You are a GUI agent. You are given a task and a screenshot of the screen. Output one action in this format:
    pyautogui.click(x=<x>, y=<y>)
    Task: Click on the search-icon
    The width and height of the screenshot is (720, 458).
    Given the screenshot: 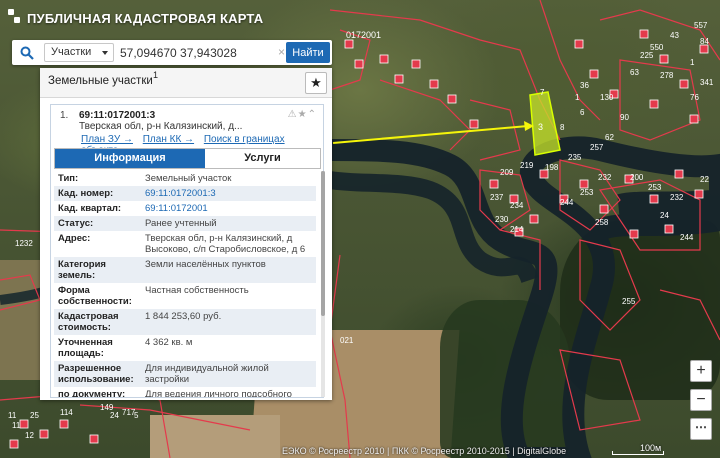 What is the action you would take?
    pyautogui.click(x=27, y=52)
    